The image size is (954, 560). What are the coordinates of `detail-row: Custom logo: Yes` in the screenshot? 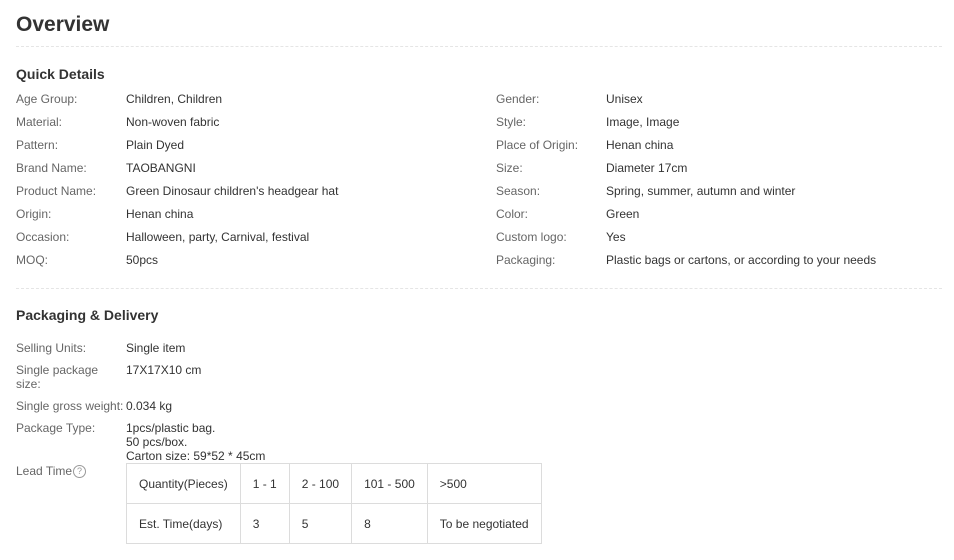 It's located at (721, 241).